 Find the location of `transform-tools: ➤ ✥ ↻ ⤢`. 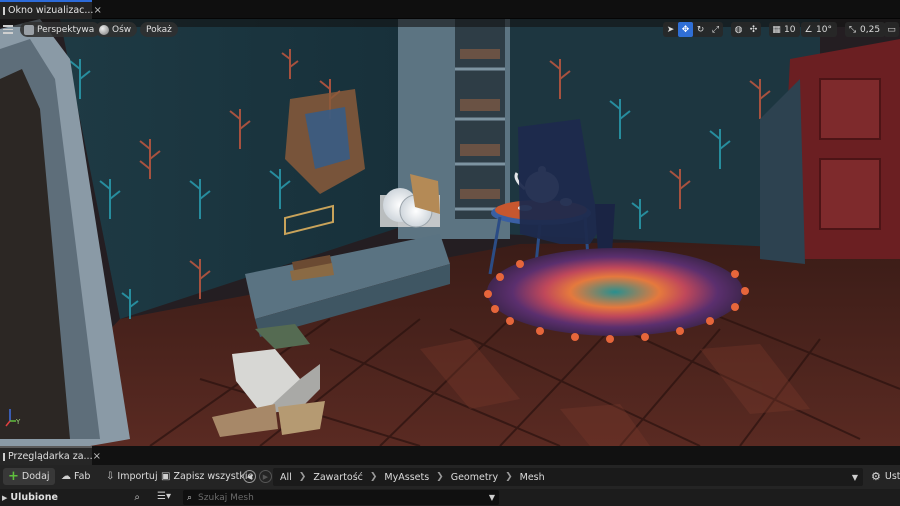

transform-tools: ➤ ✥ ↻ ⤢ is located at coordinates (693, 29).